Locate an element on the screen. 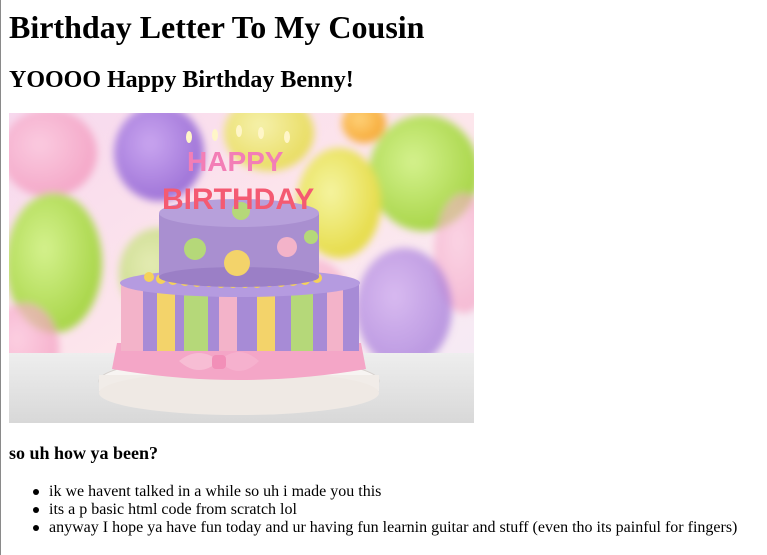 This screenshot has width=767, height=555. birthday-greeting: YOOOO Happy Birthday Benny! is located at coordinates (181, 80).